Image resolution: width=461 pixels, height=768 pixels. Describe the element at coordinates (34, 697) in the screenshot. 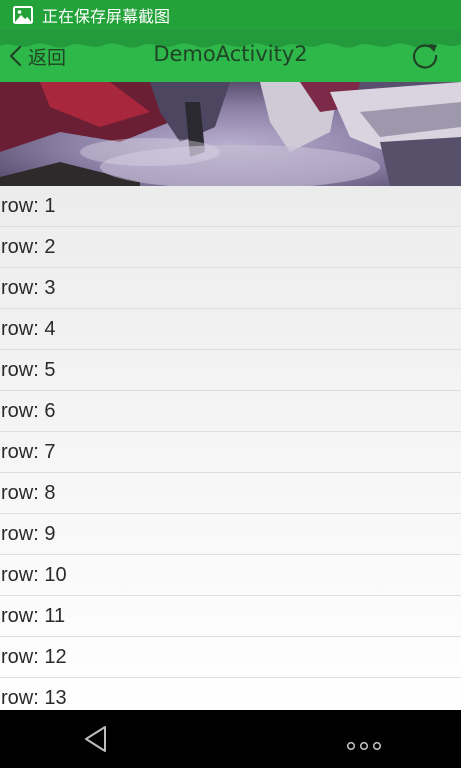

I see `list-item-label: row: 13` at that location.